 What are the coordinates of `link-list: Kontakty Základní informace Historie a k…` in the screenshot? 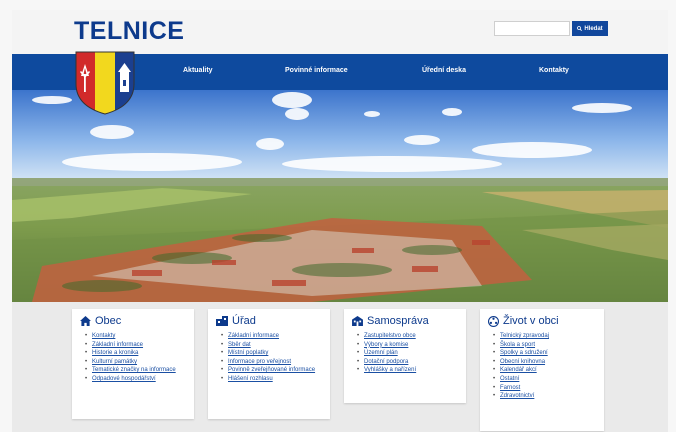 It's located at (134, 358).